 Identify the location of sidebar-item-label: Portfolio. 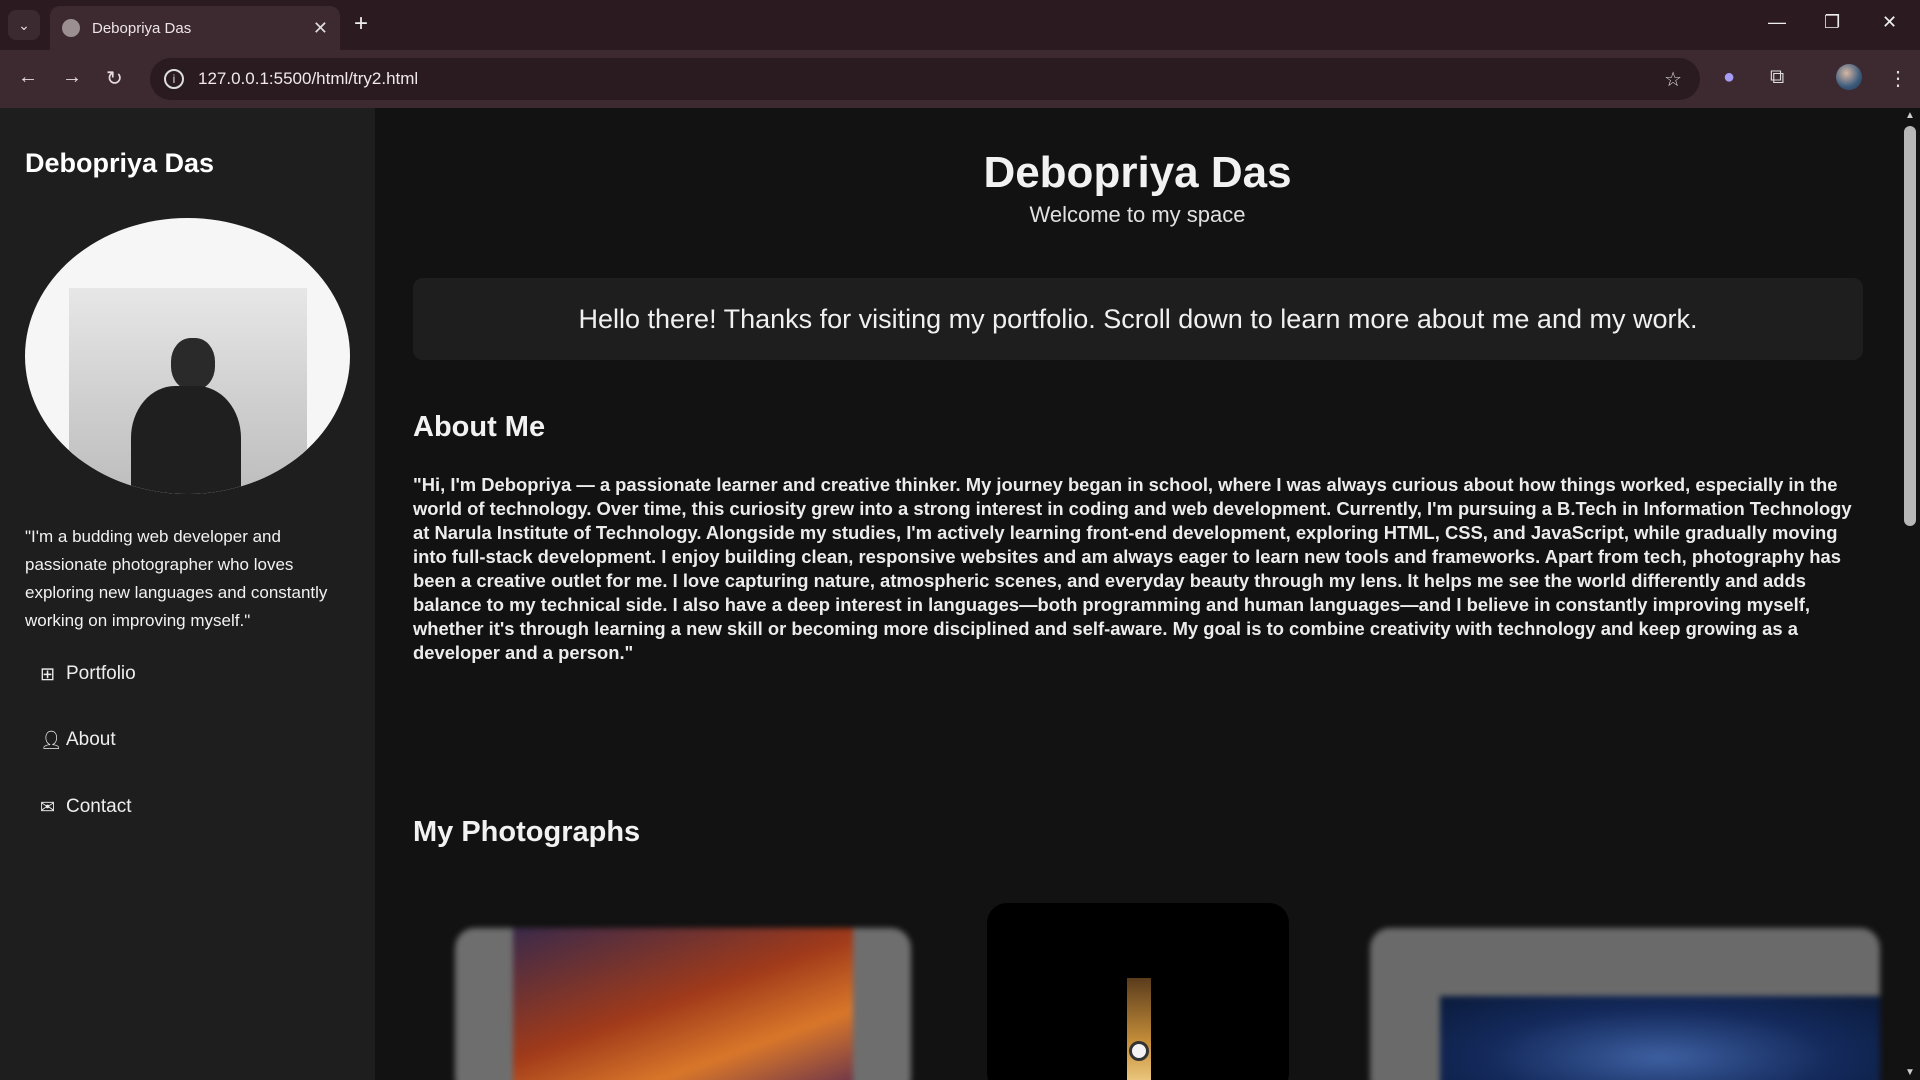
(101, 673).